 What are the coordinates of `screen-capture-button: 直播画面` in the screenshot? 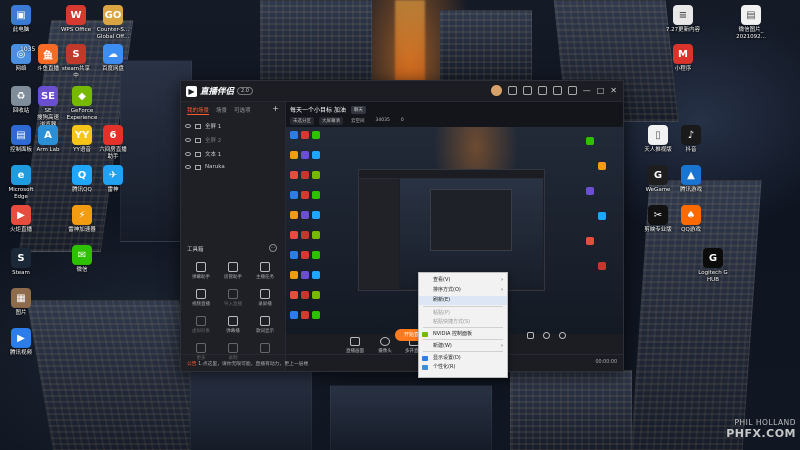 It's located at (355, 345).